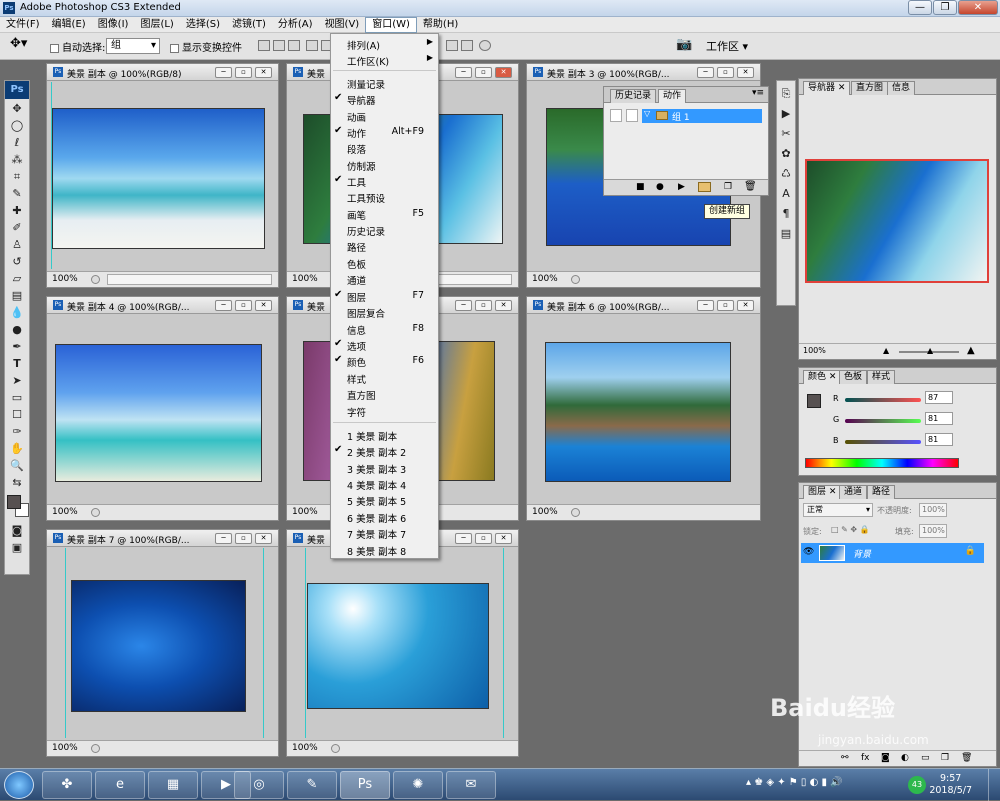 This screenshot has width=1000, height=801. What do you see at coordinates (391, 24) in the screenshot?
I see `menu-window: 窗口(W)` at bounding box center [391, 24].